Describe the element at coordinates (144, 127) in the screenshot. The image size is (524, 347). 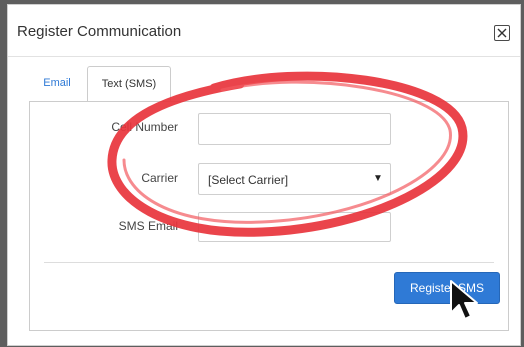
I see `cell-number-label: Cell Number` at that location.